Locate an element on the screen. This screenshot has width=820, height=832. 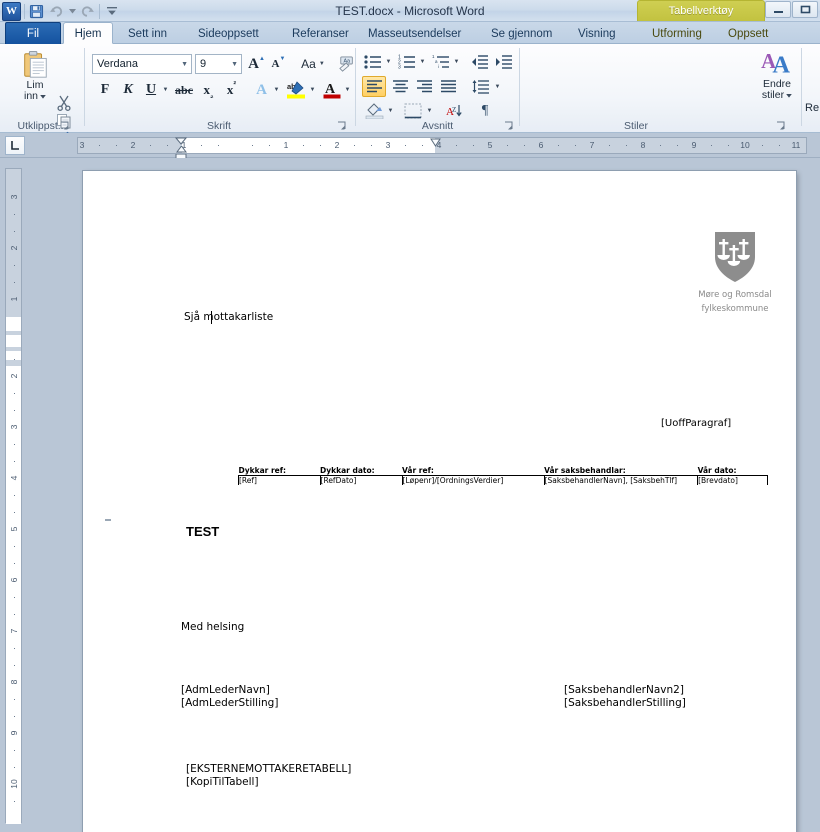
superscript-button: x² is located at coordinates (231, 90).